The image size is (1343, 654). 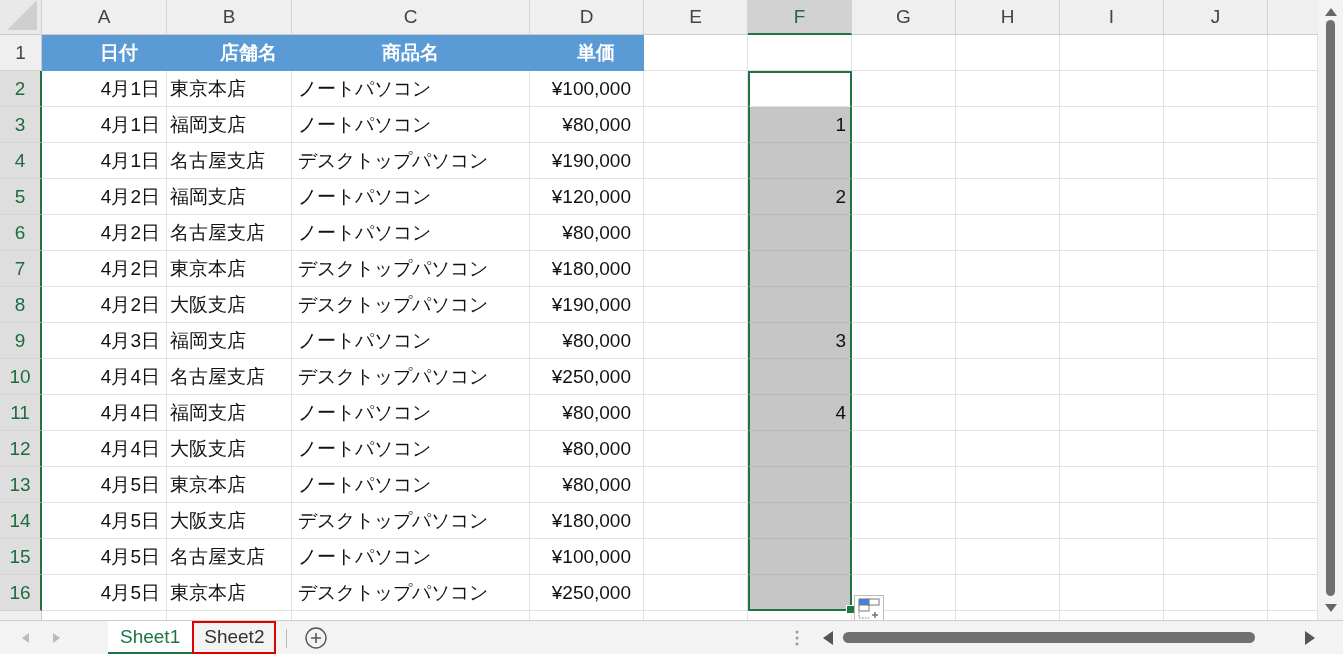 What do you see at coordinates (21, 53) in the screenshot?
I see `row-header: 1` at bounding box center [21, 53].